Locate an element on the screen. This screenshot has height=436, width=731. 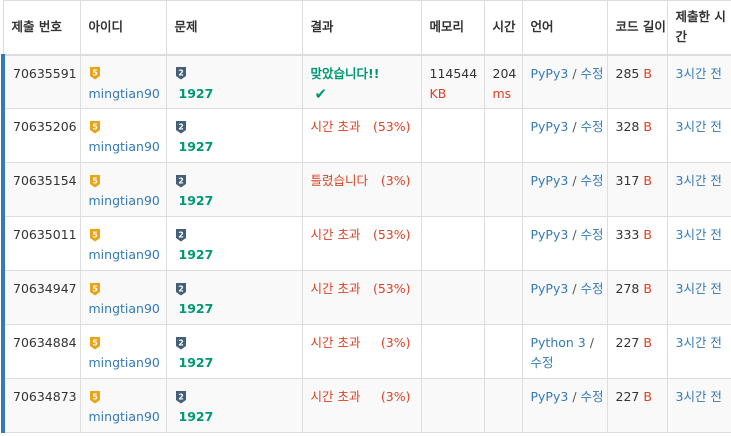
submission-id: 70635206 is located at coordinates (41, 135).